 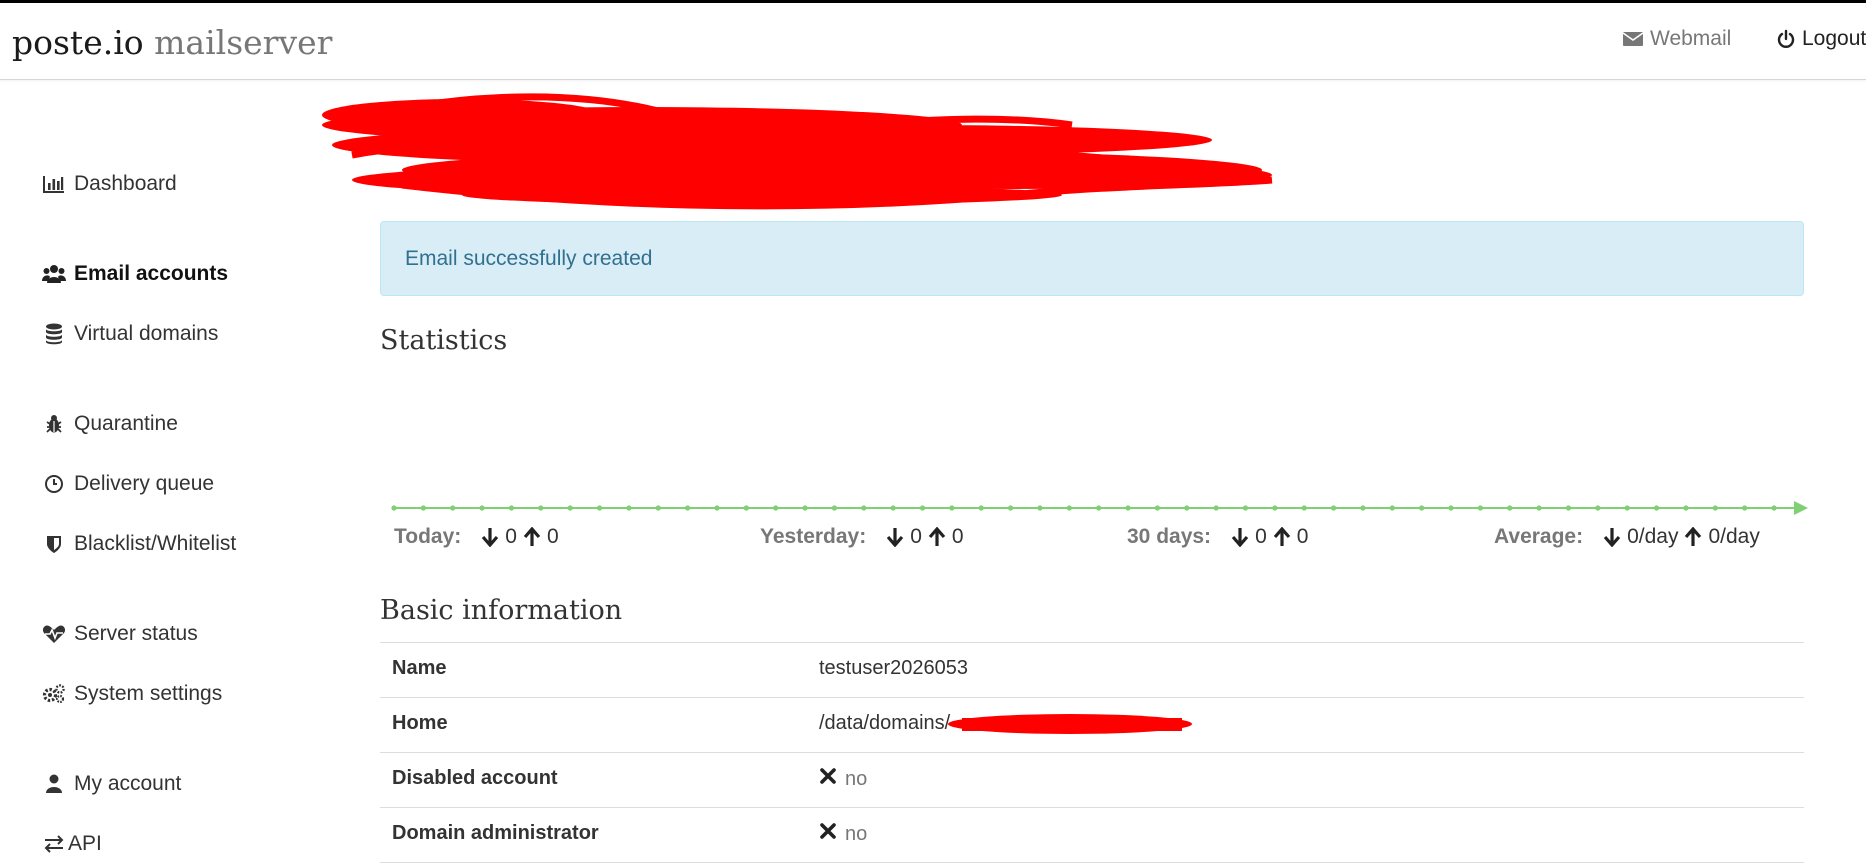 I want to click on sidebar-item-dashboard: Dashboard, so click(x=109, y=184).